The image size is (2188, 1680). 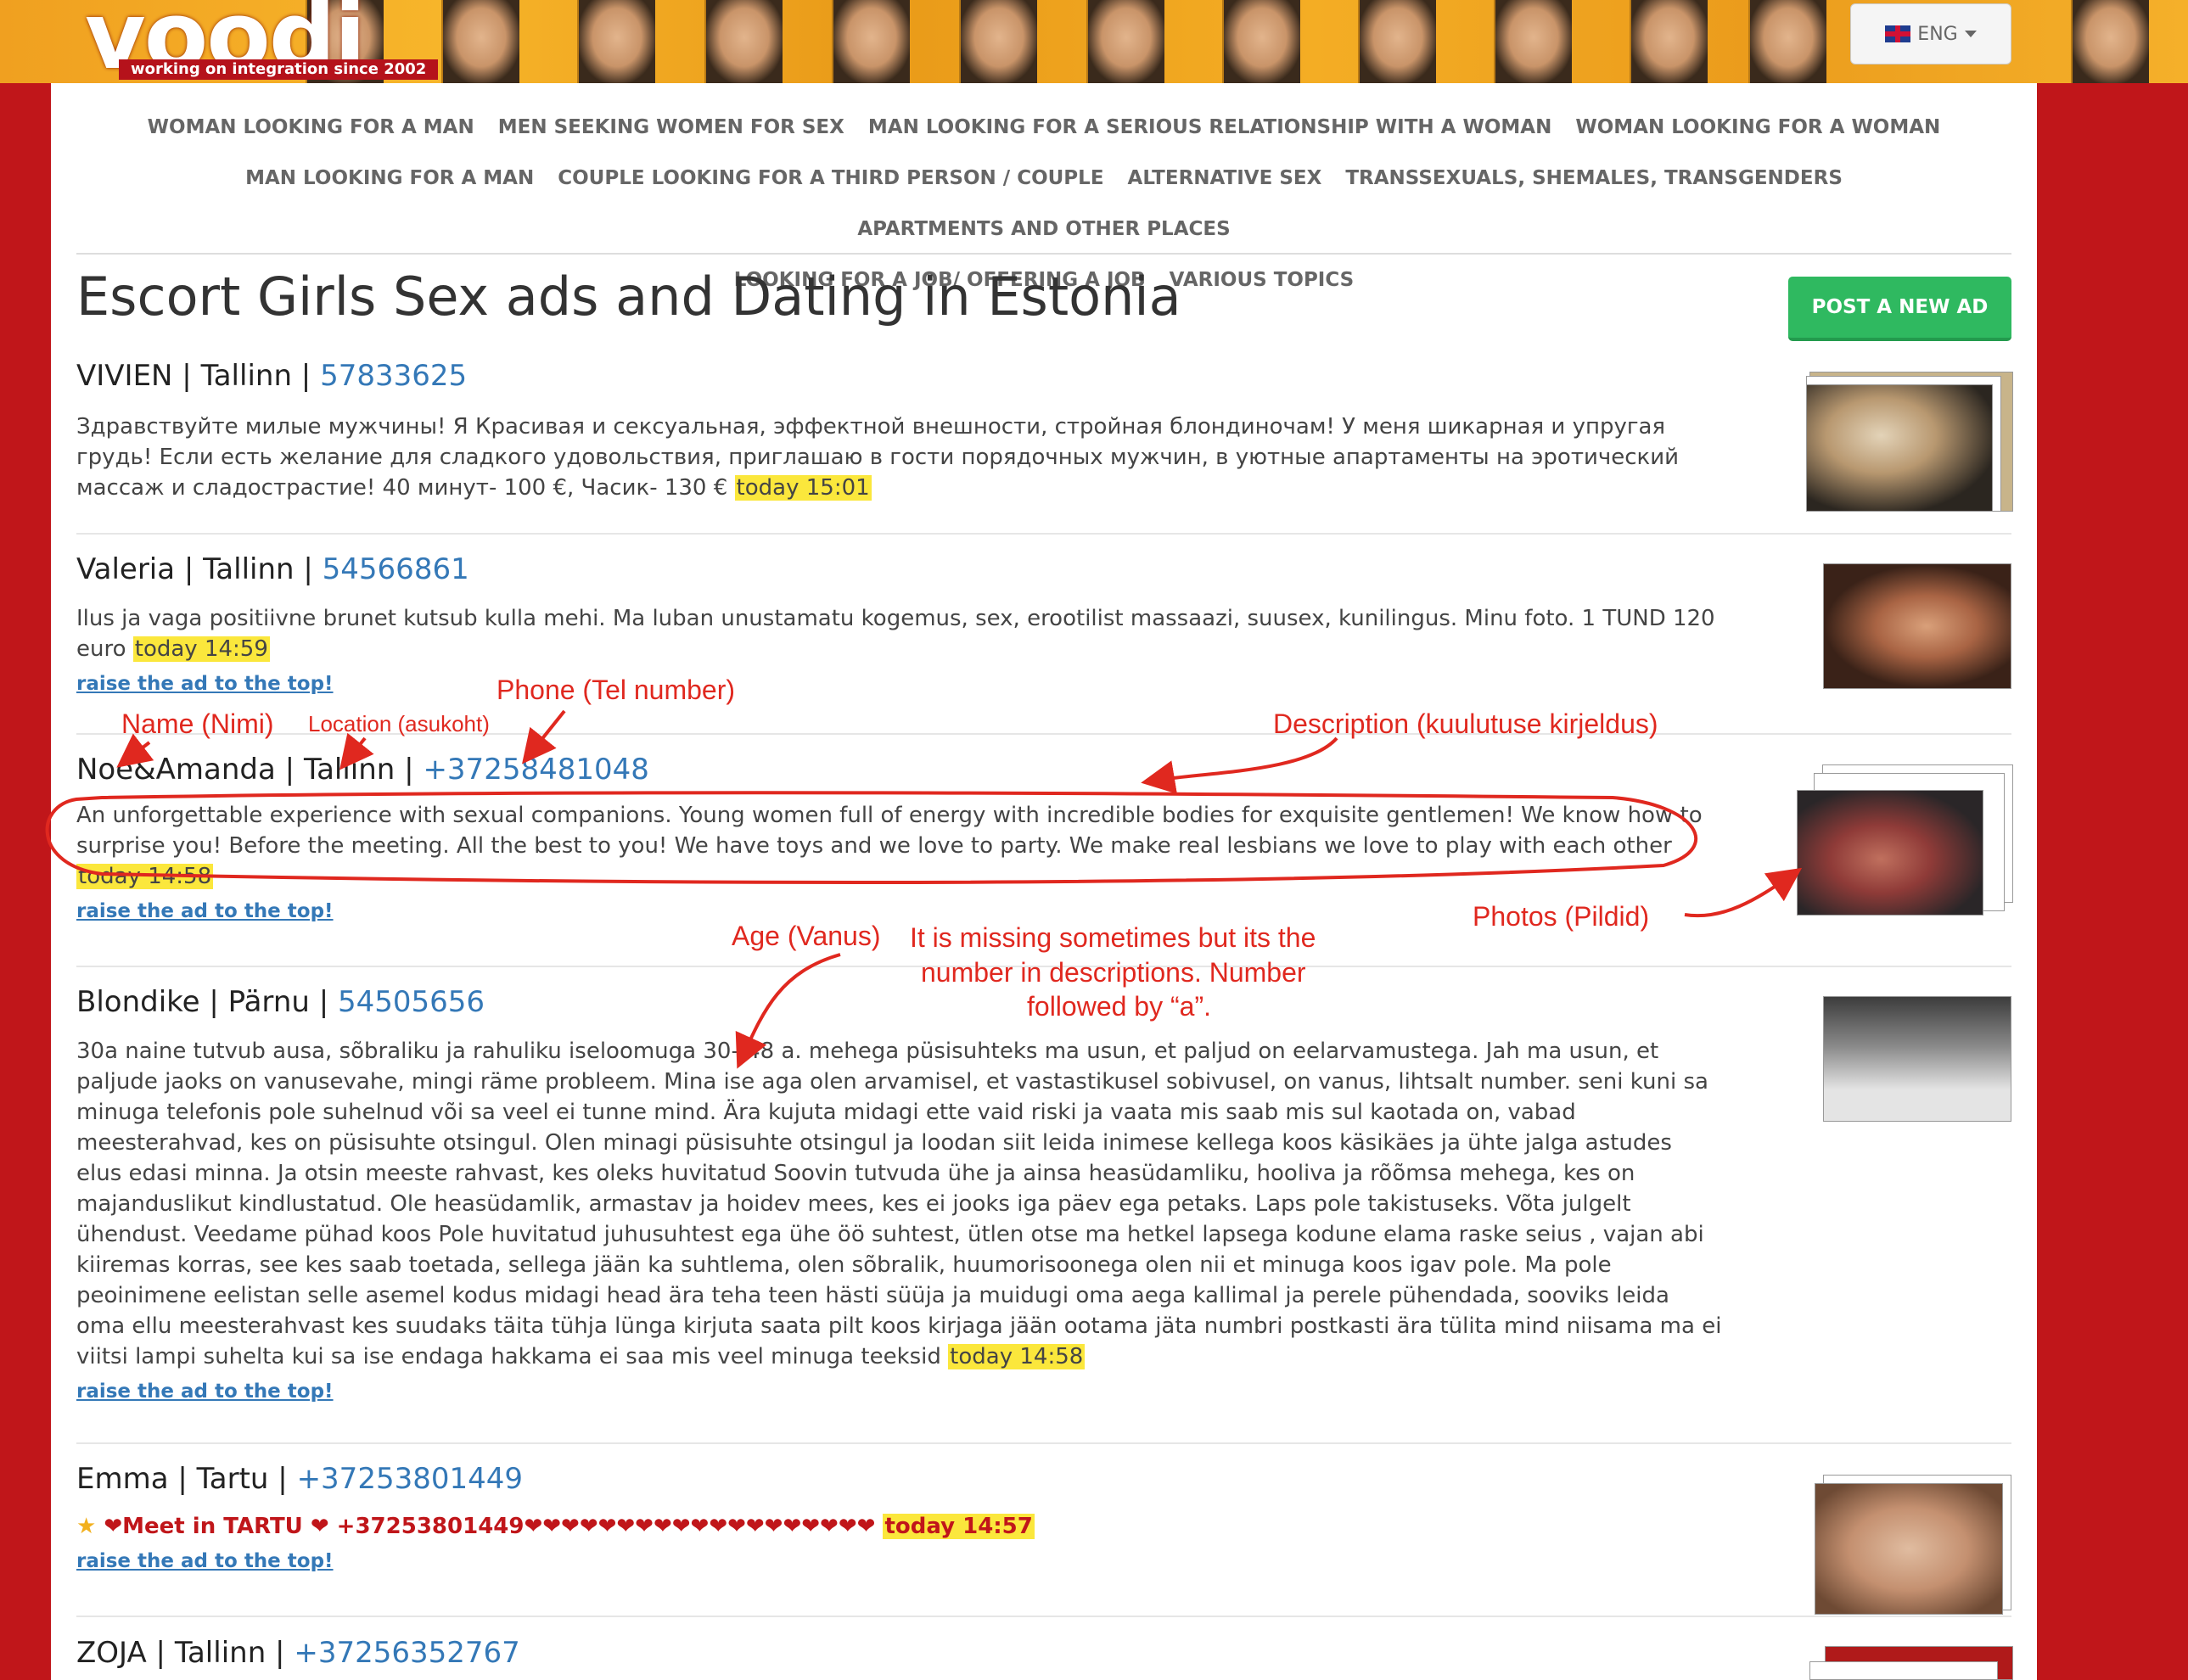 I want to click on annotation-photos: Photos (Pildid), so click(x=1561, y=916).